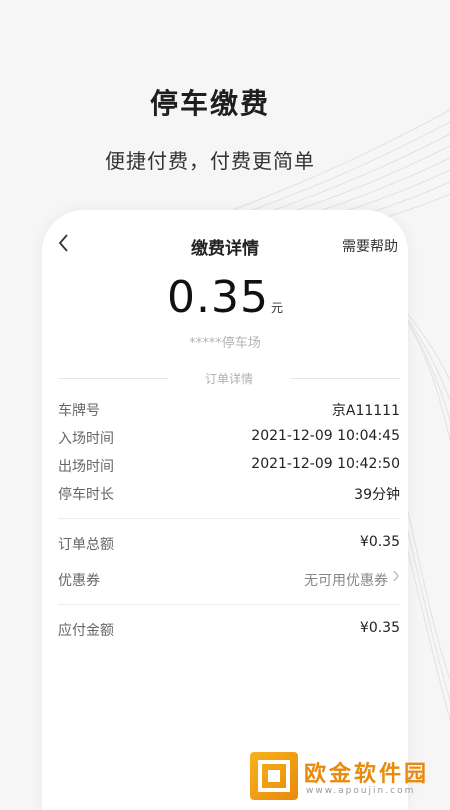 The height and width of the screenshot is (810, 450). Describe the element at coordinates (379, 628) in the screenshot. I see `payable-value: ¥0.35` at that location.